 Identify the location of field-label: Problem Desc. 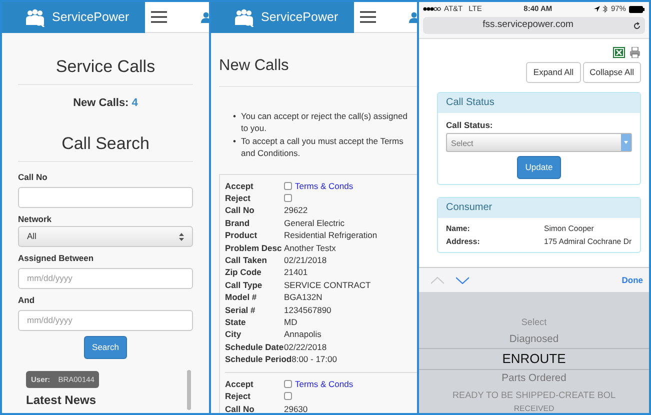
(254, 248).